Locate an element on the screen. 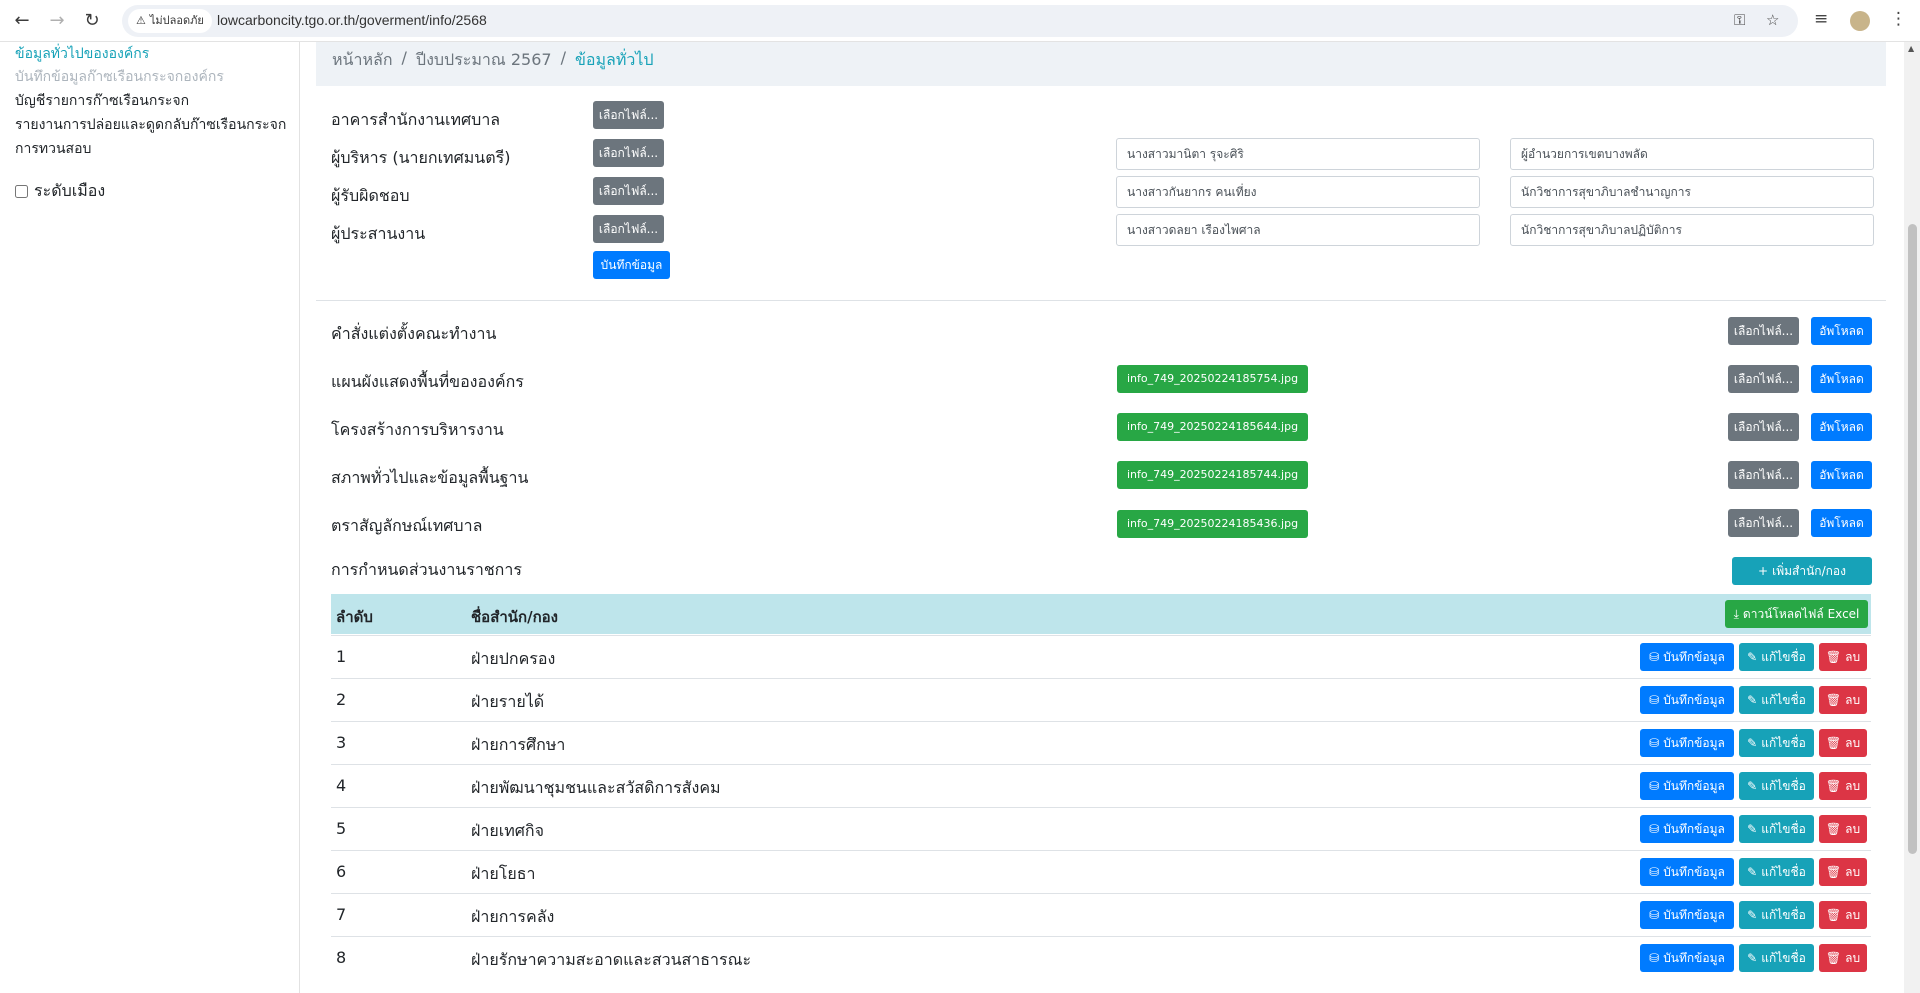 Image resolution: width=1920 pixels, height=993 pixels. menu-dots-icon: ⋮ is located at coordinates (1898, 19).